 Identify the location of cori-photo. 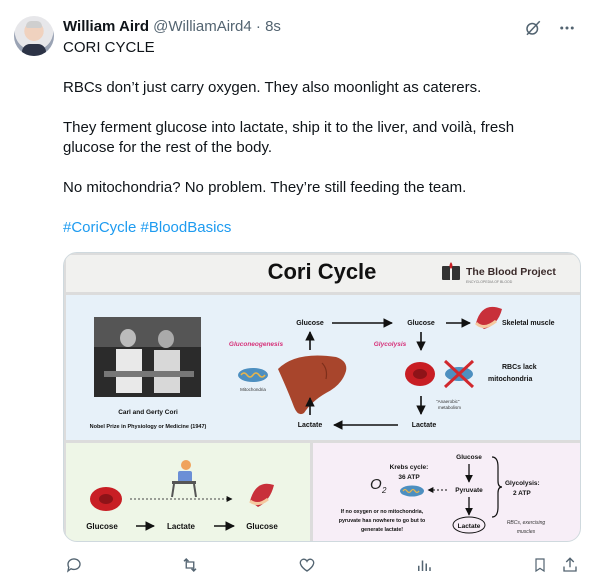
(147, 357).